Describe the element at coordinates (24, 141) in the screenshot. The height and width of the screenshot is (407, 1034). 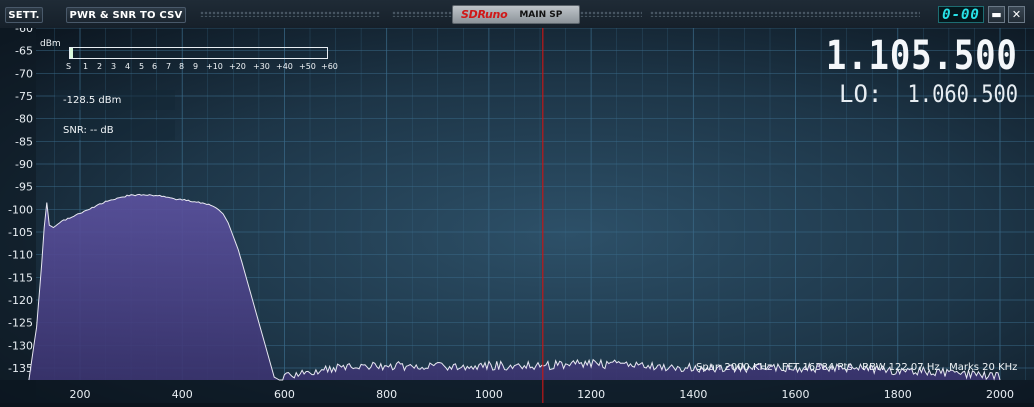
I see `y-tick-label: -85` at that location.